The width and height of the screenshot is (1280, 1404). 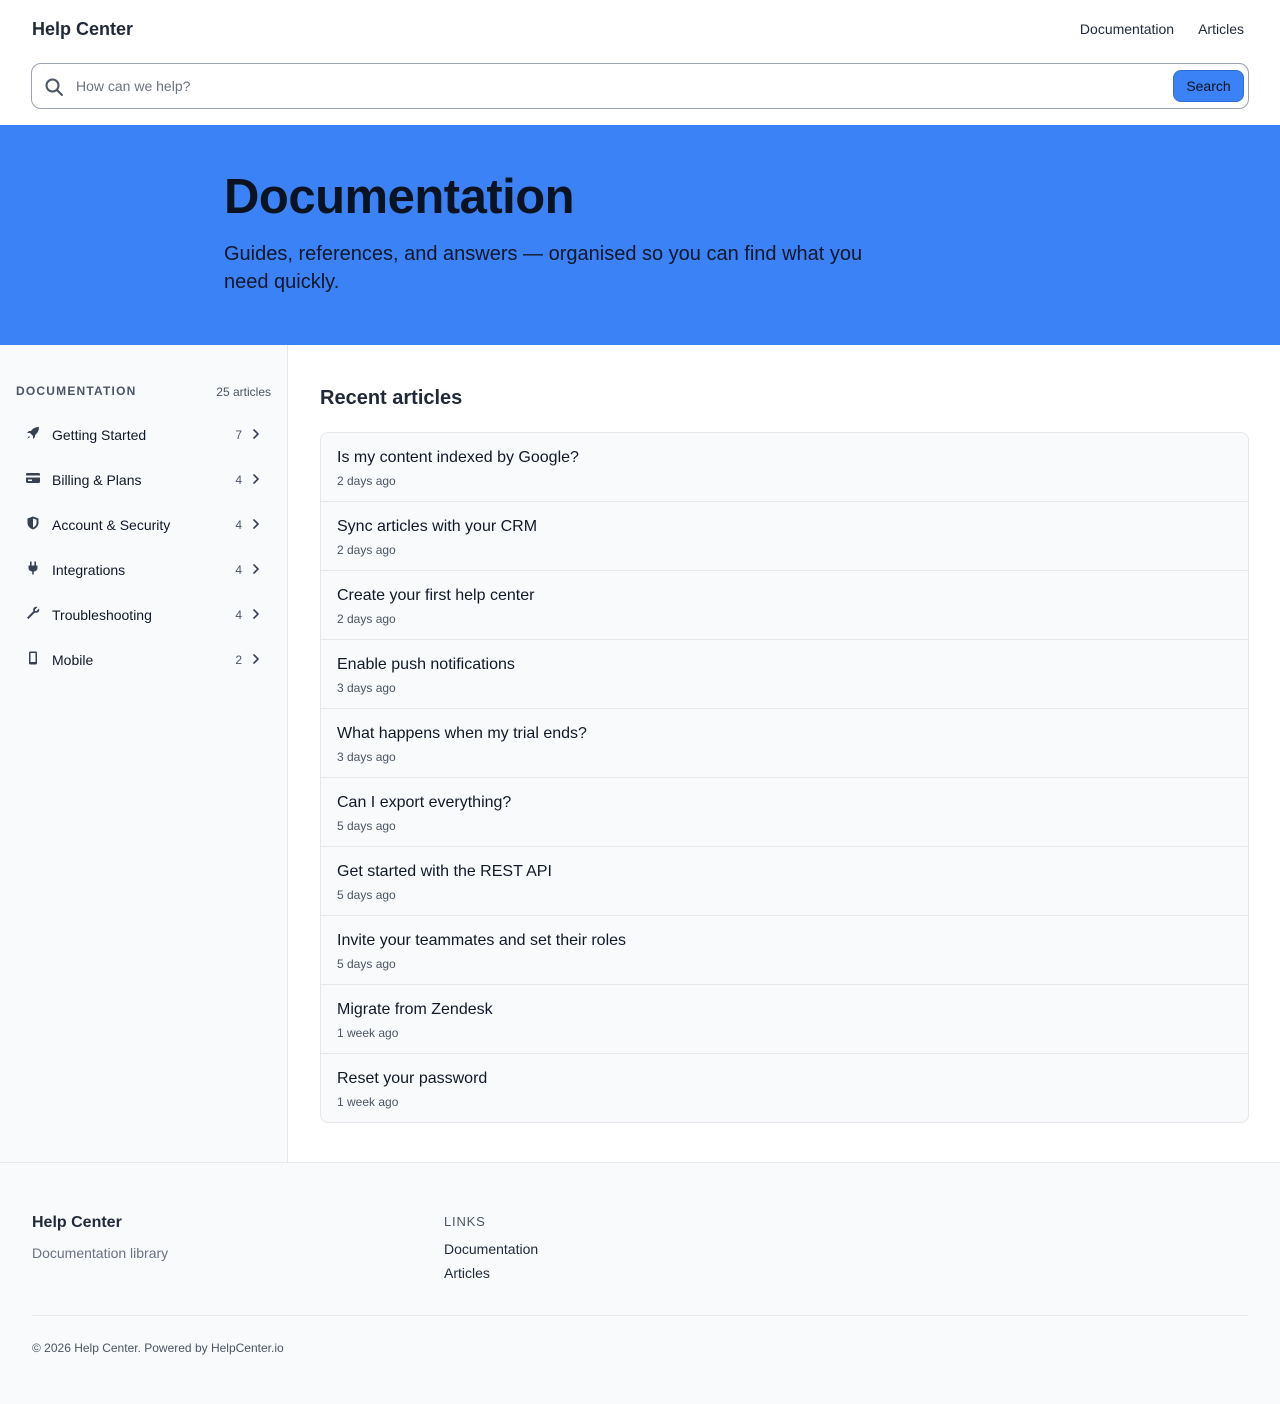 I want to click on article-title: Can I export everything?, so click(x=424, y=802).